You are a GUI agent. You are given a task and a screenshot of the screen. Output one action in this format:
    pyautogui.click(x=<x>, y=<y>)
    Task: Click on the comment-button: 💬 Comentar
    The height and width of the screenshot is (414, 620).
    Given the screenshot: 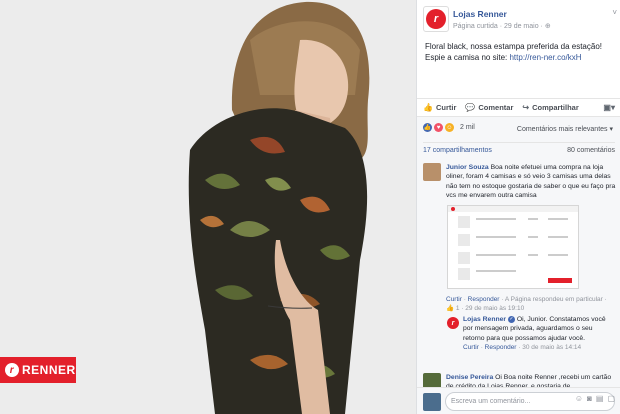 What is the action you would take?
    pyautogui.click(x=489, y=107)
    